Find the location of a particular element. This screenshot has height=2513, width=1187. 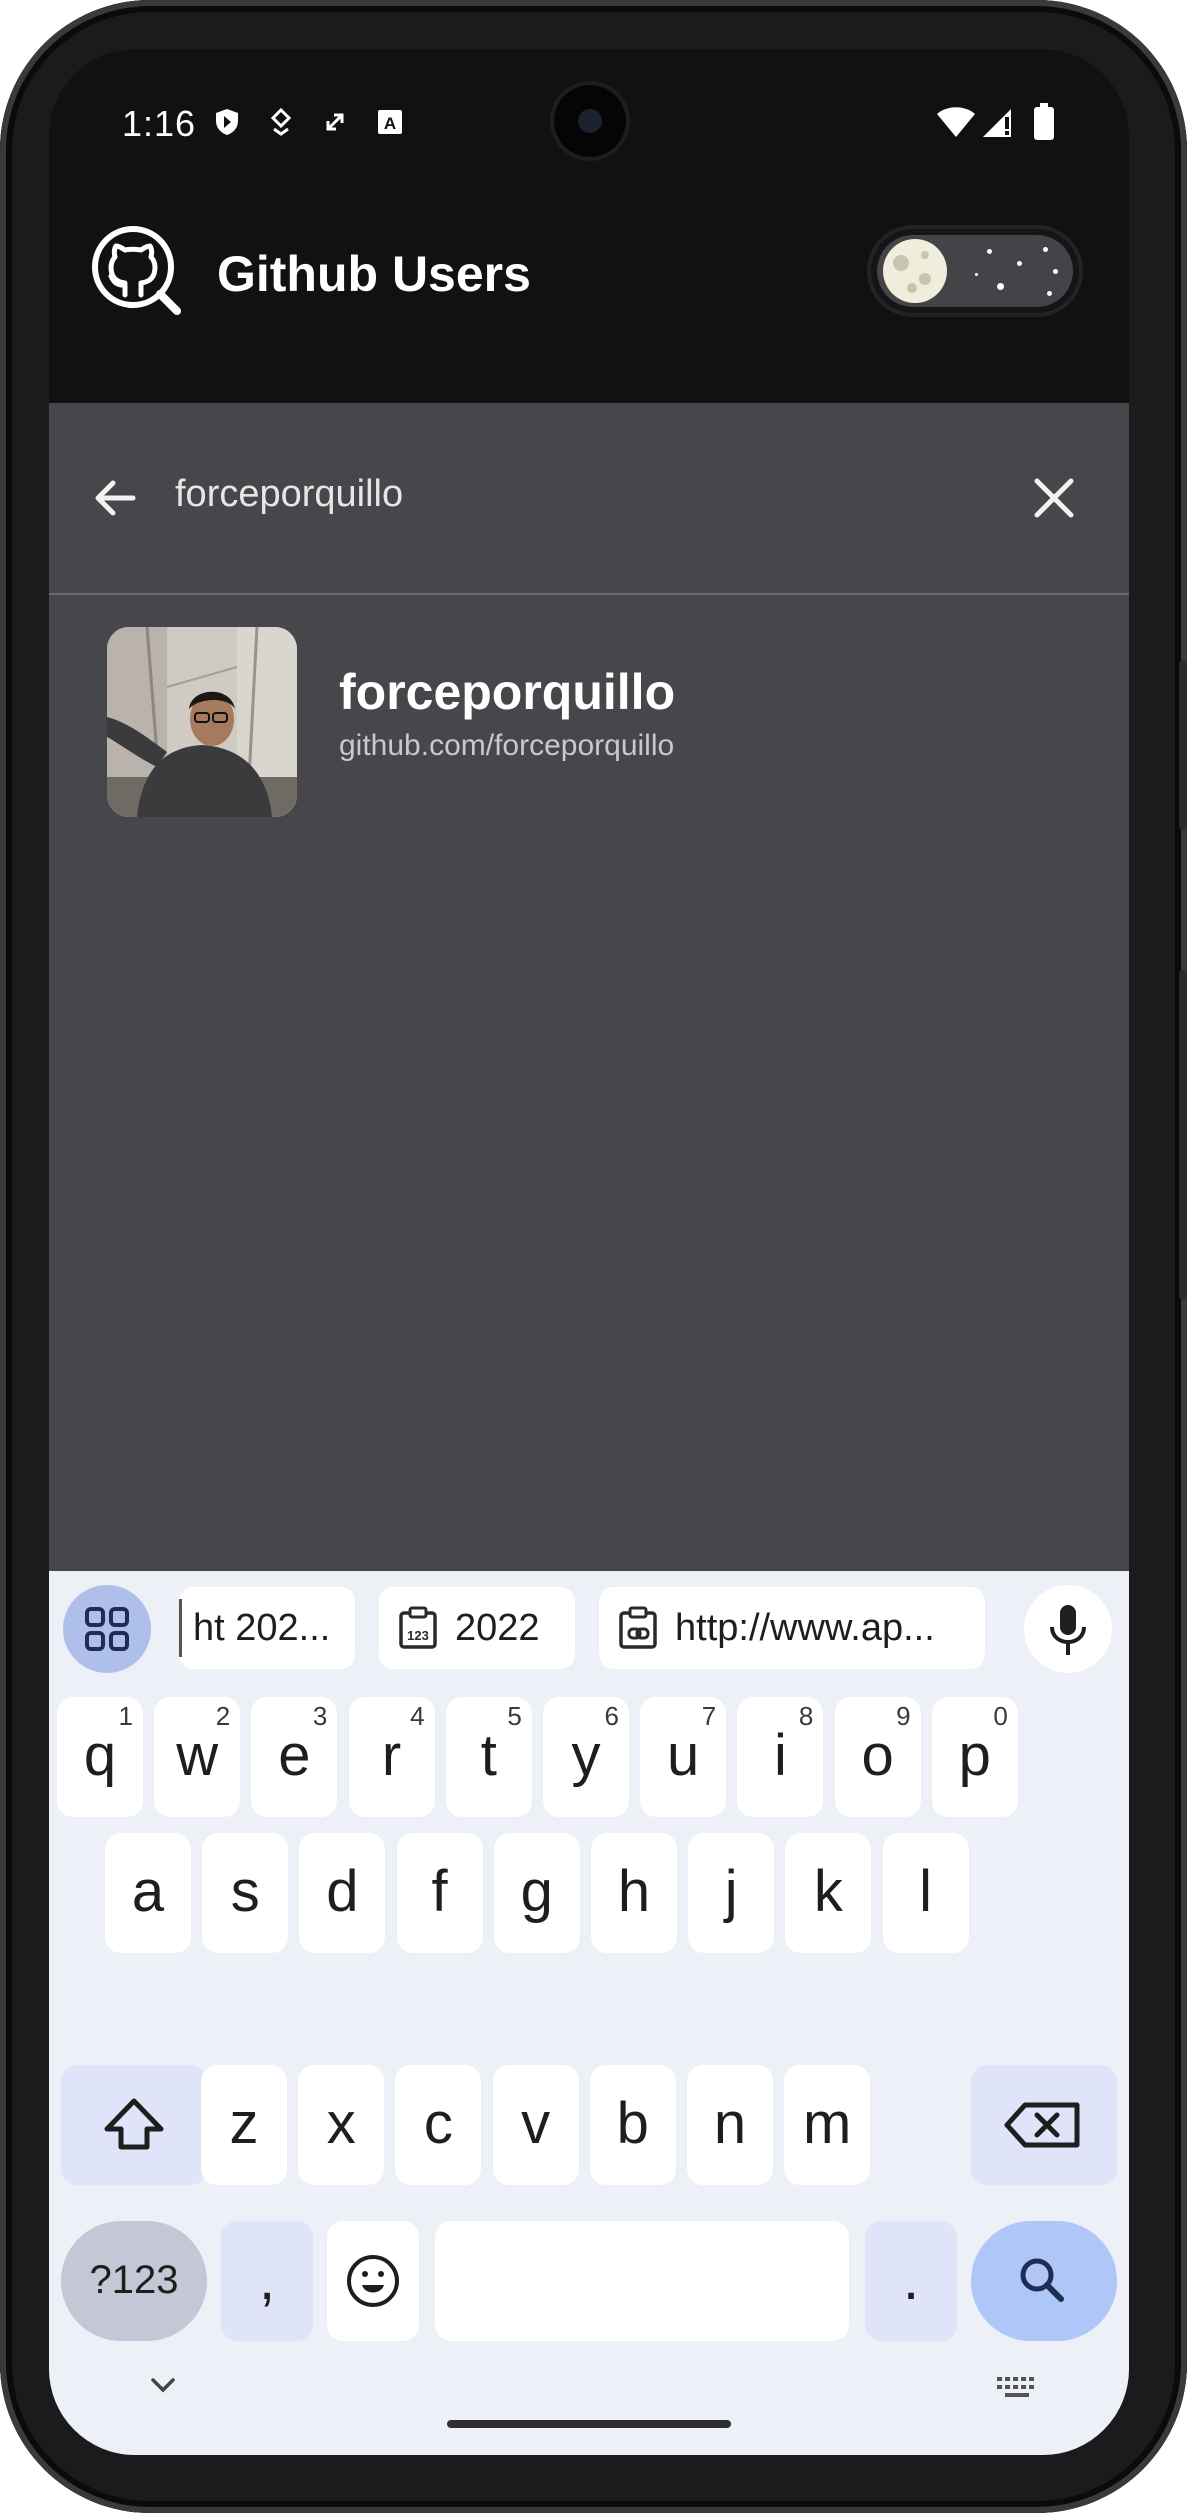

key-label: d is located at coordinates (342, 1891).